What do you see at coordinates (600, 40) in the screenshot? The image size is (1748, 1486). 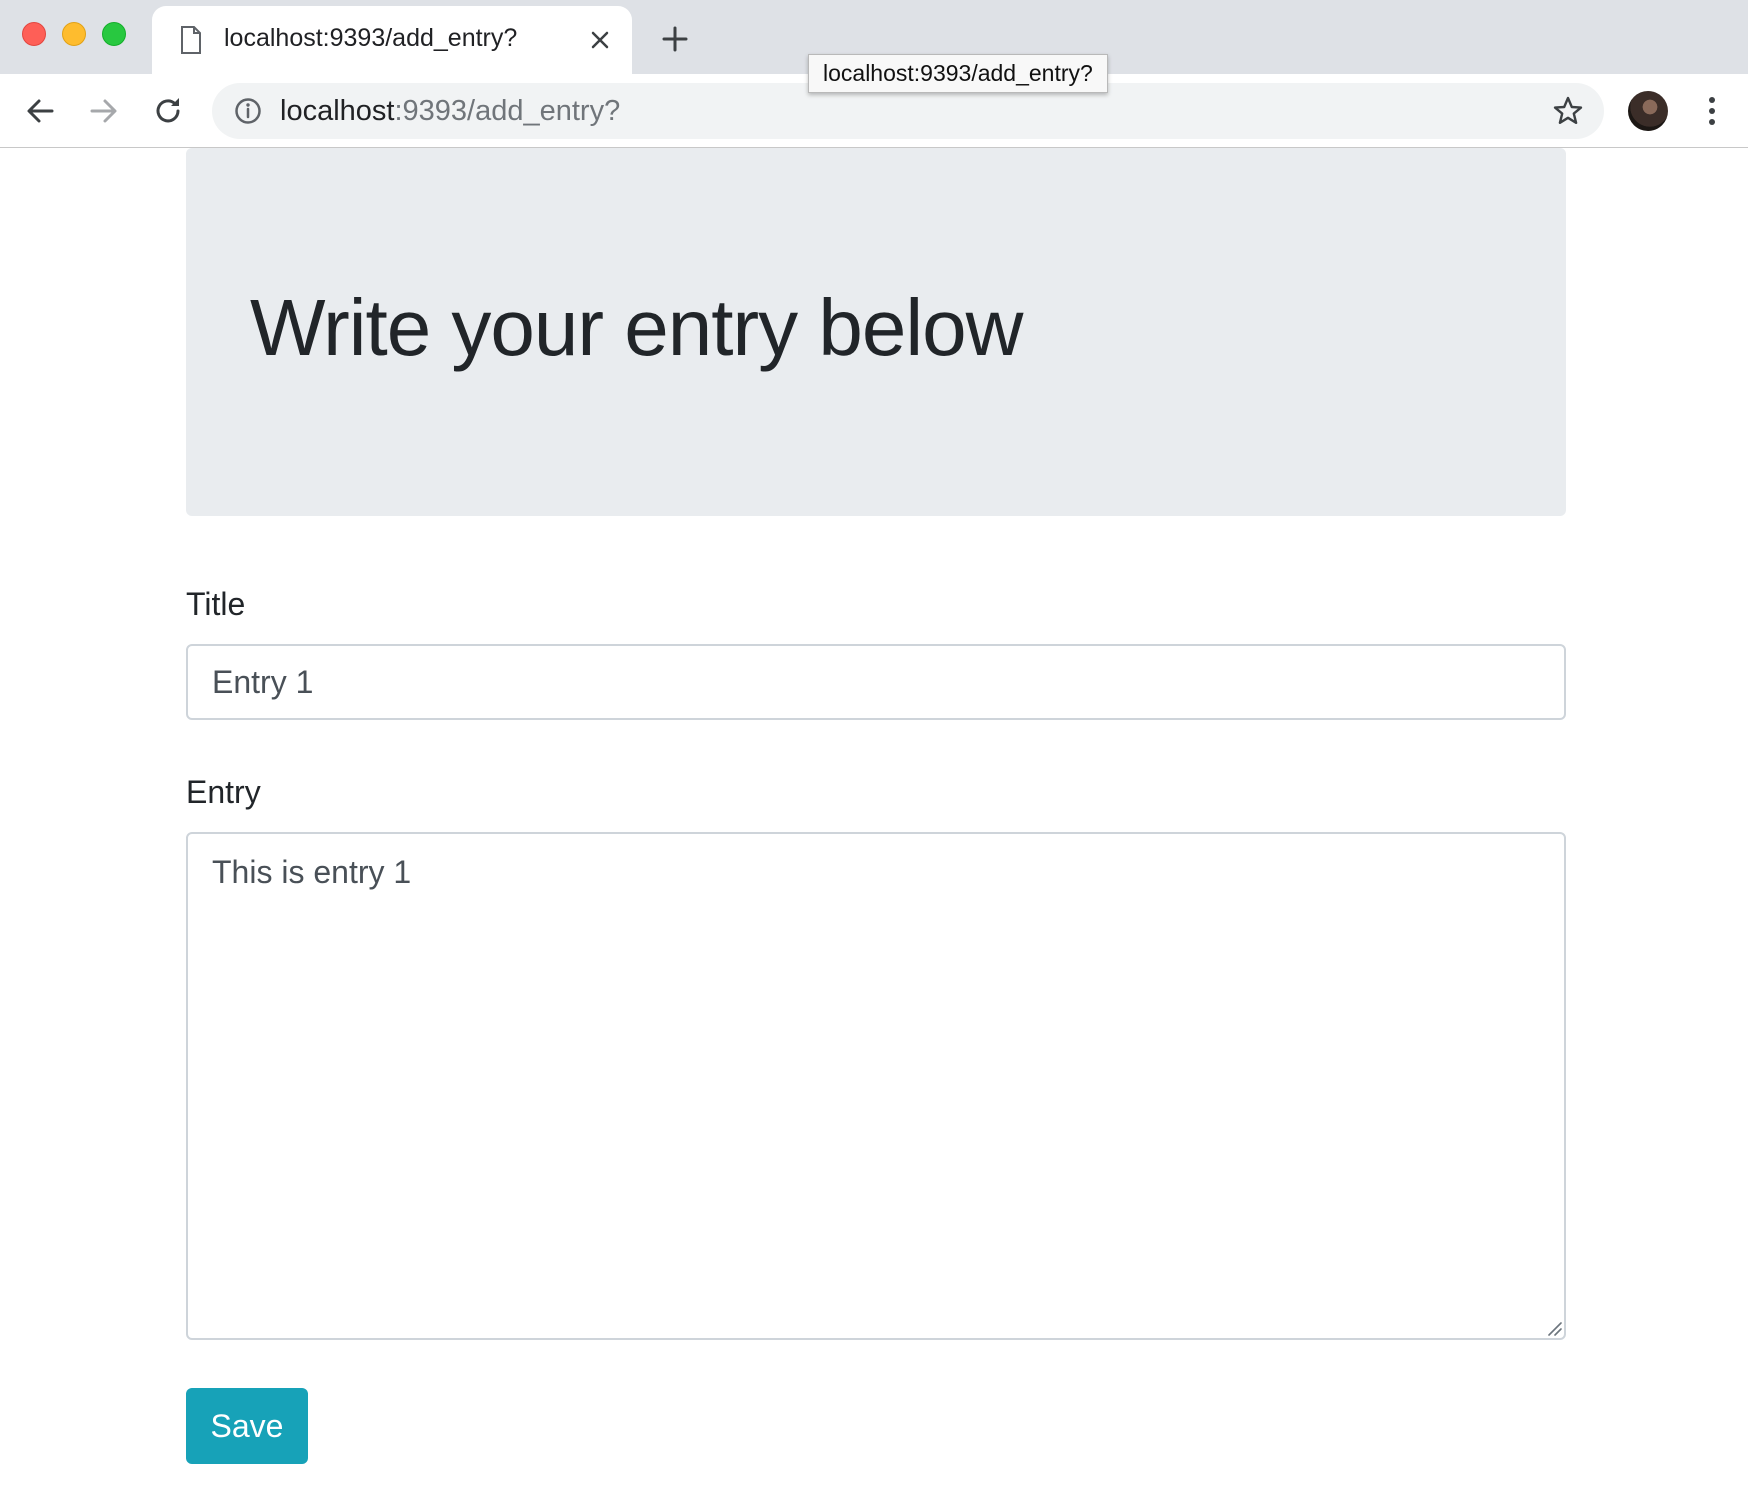 I see `close-icon` at bounding box center [600, 40].